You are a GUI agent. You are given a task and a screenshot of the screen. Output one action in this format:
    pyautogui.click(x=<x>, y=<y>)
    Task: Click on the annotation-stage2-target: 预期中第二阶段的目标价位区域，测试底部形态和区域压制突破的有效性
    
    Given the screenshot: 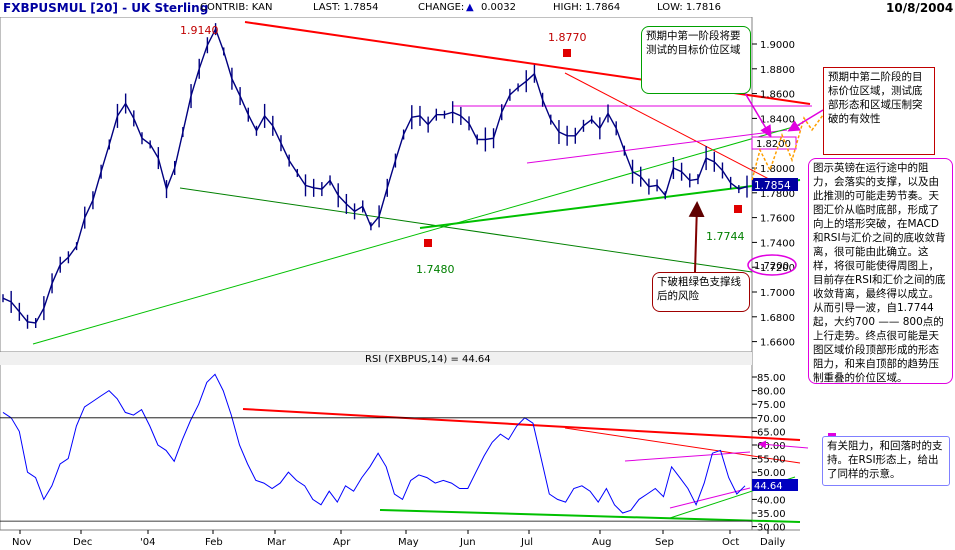 What is the action you would take?
    pyautogui.click(x=879, y=111)
    